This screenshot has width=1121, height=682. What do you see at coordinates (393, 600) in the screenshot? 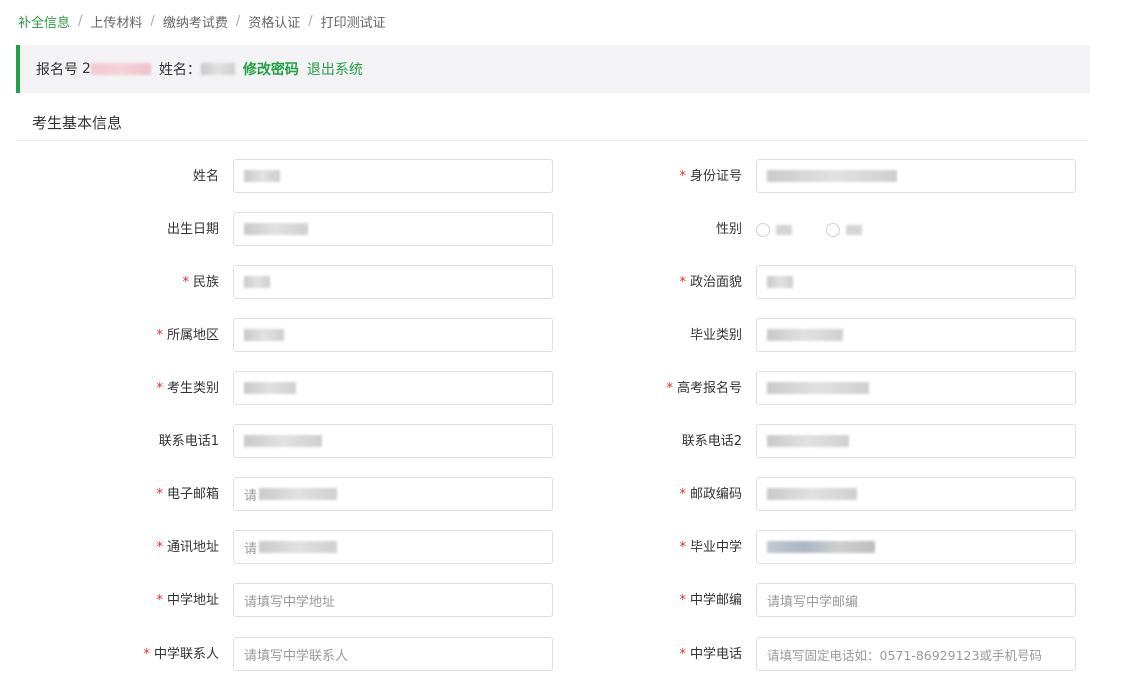
I see `school-address-input: 请填写中学地址` at bounding box center [393, 600].